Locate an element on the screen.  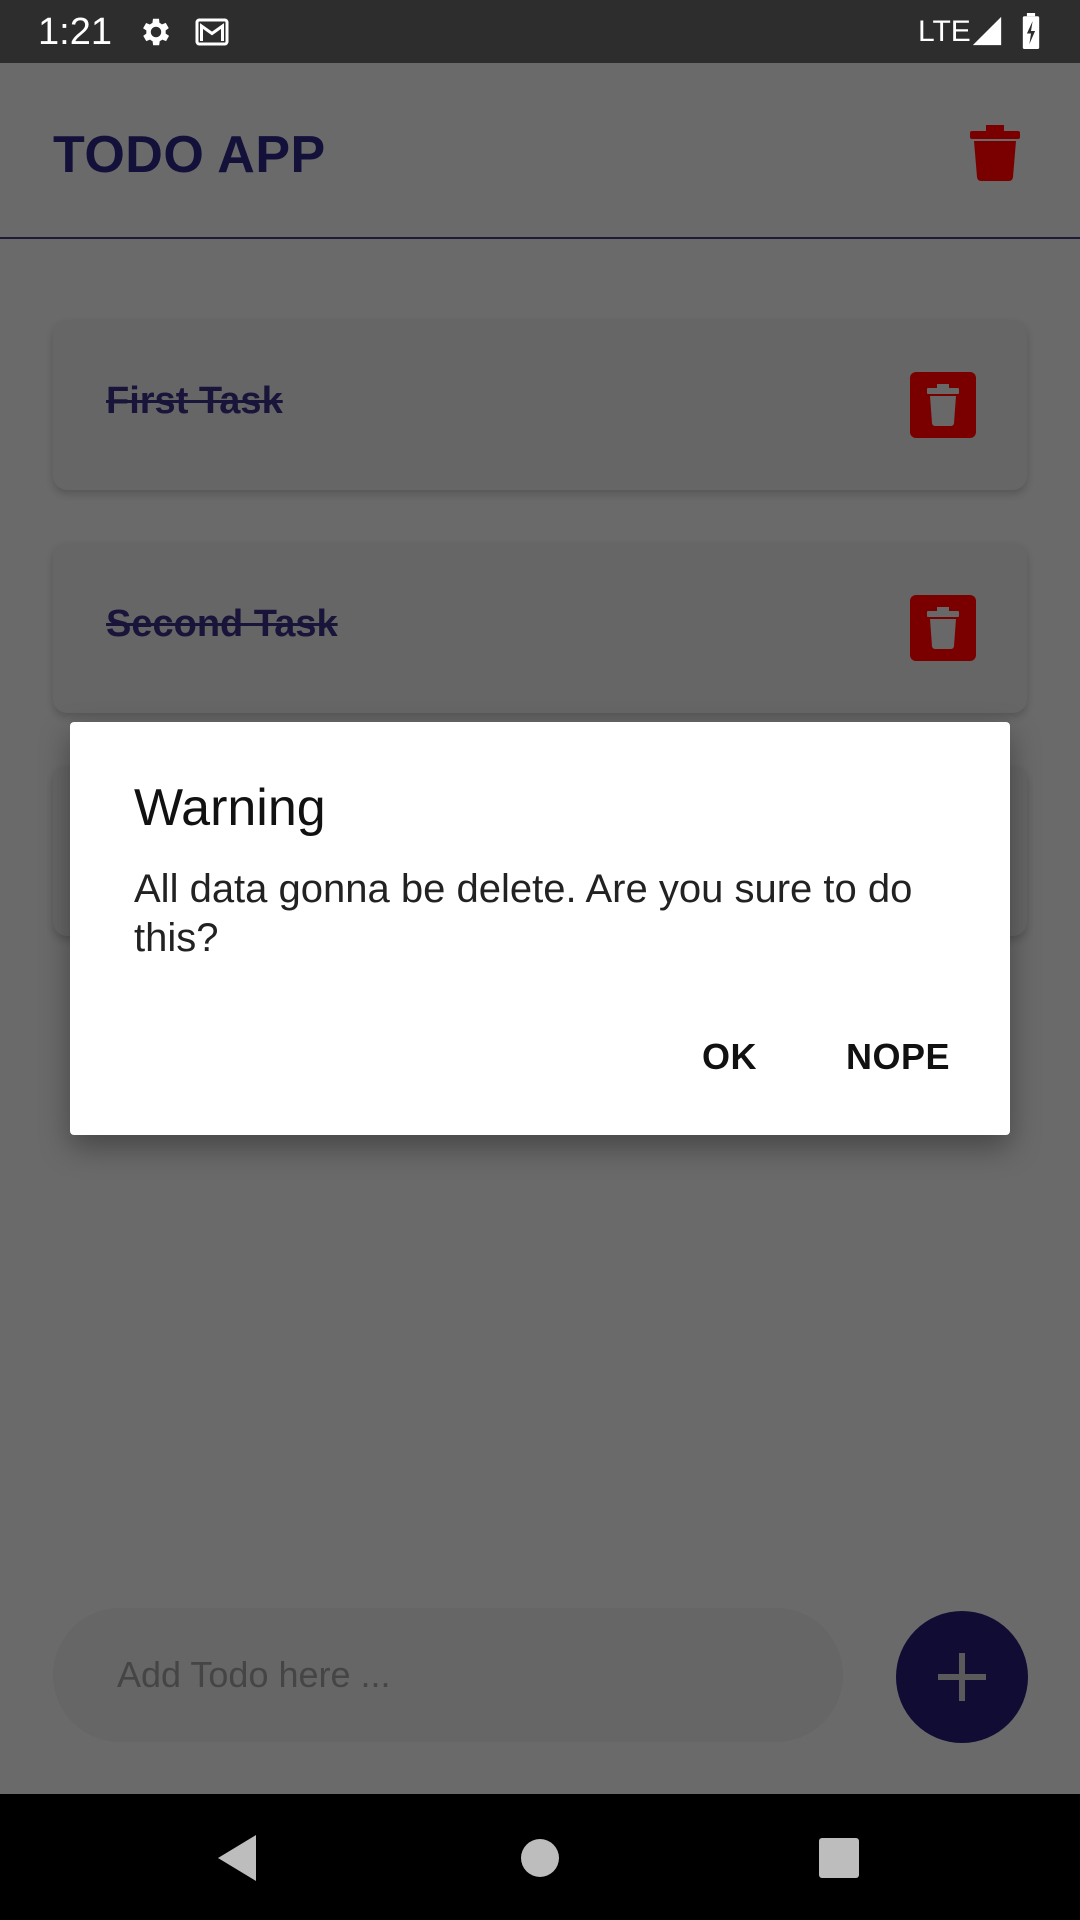
navigation-bar is located at coordinates (540, 1857).